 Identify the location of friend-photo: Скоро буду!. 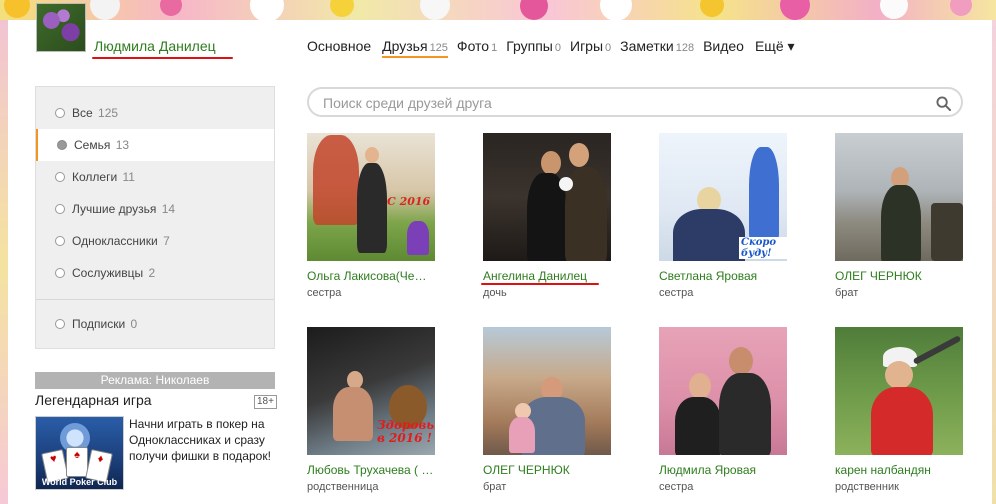
(723, 197).